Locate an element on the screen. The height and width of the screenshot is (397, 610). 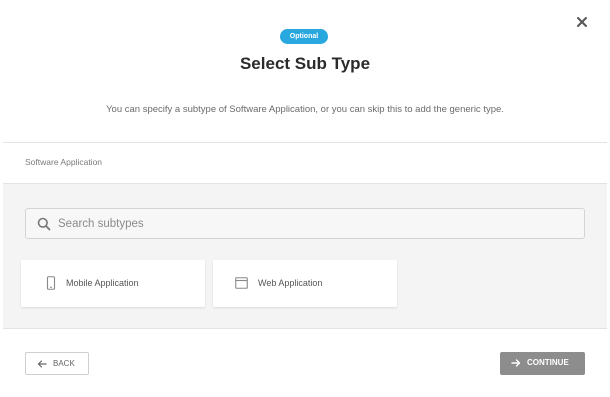
arrow-left-icon is located at coordinates (42, 364).